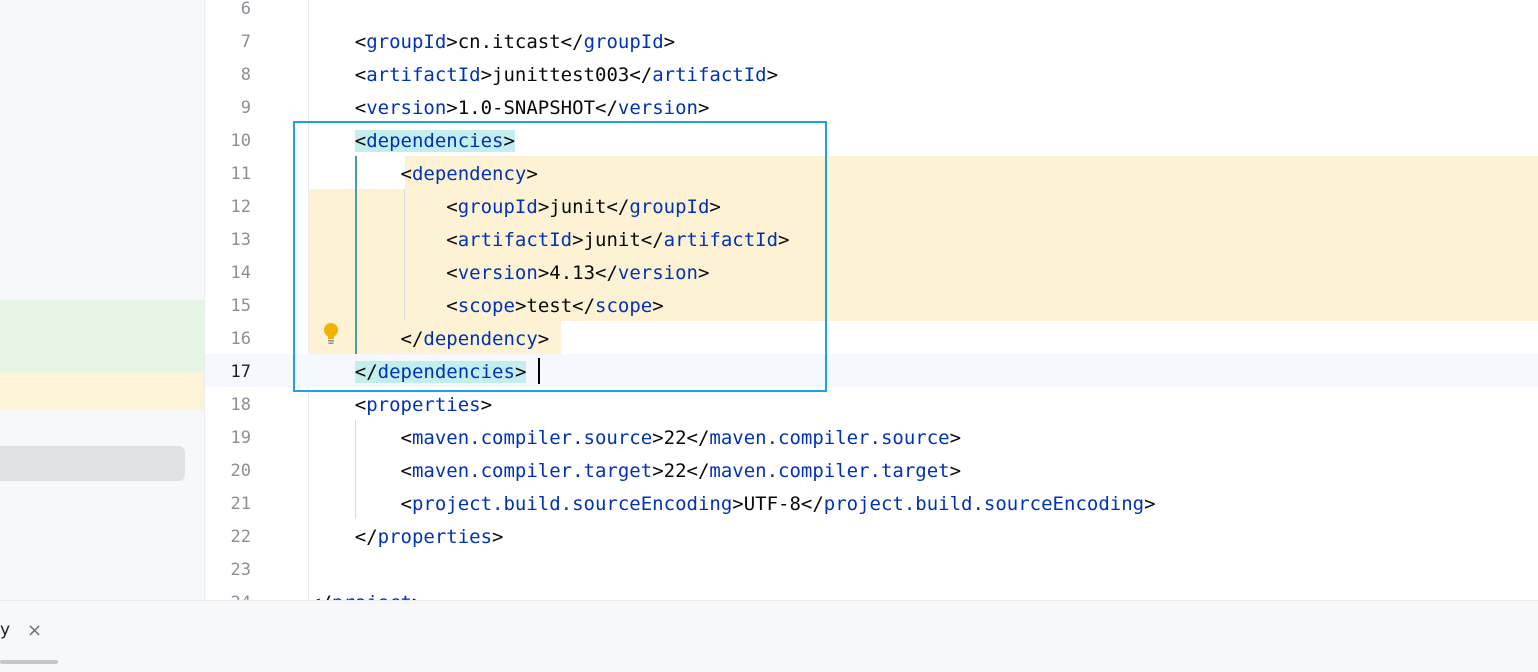  Describe the element at coordinates (228, 306) in the screenshot. I see `line-number: 15` at that location.